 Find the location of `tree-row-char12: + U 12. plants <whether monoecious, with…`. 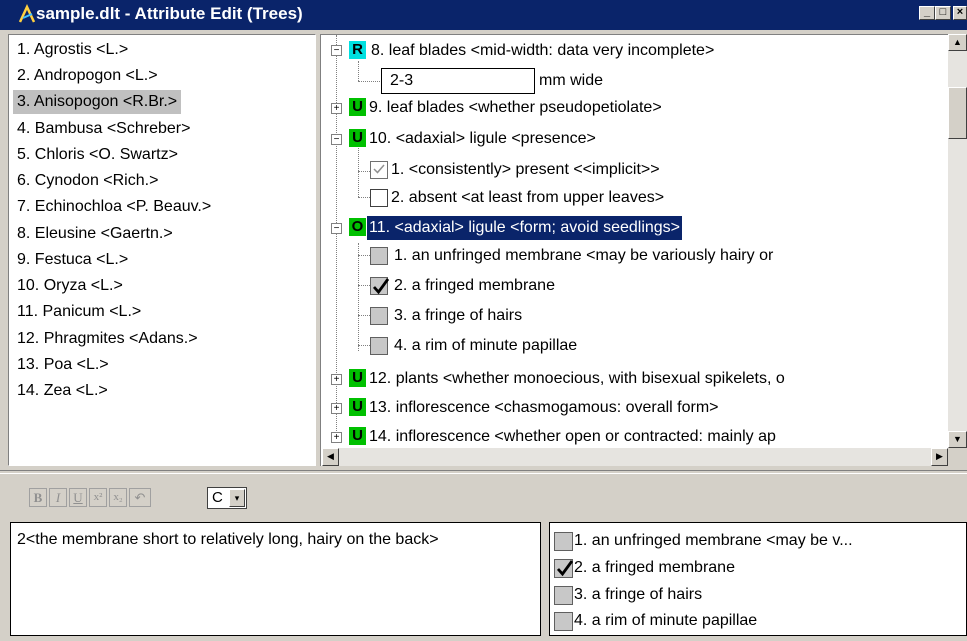

tree-row-char12: + U 12. plants <whether monoecious, with… is located at coordinates (641, 379).